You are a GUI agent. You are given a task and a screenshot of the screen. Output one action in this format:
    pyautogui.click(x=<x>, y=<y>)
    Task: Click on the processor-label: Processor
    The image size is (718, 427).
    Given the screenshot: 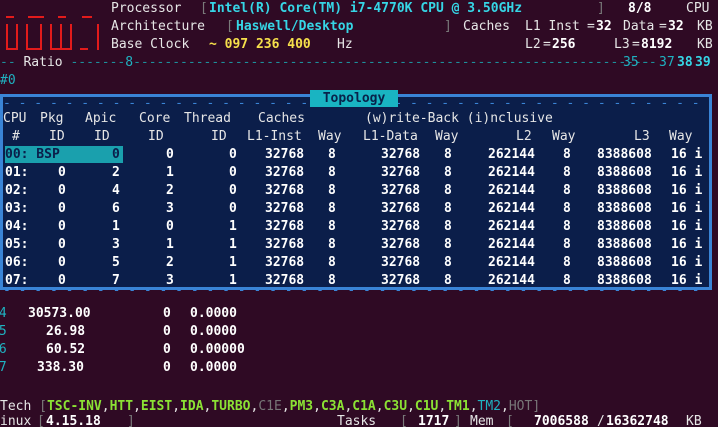 What is the action you would take?
    pyautogui.click(x=146, y=8)
    